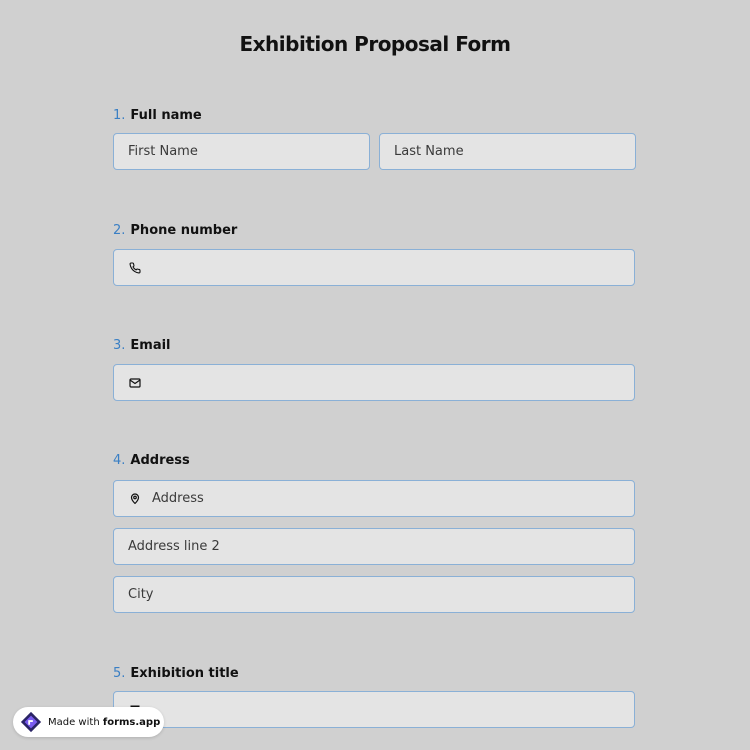  I want to click on question-label-email: 3. Email, so click(142, 345).